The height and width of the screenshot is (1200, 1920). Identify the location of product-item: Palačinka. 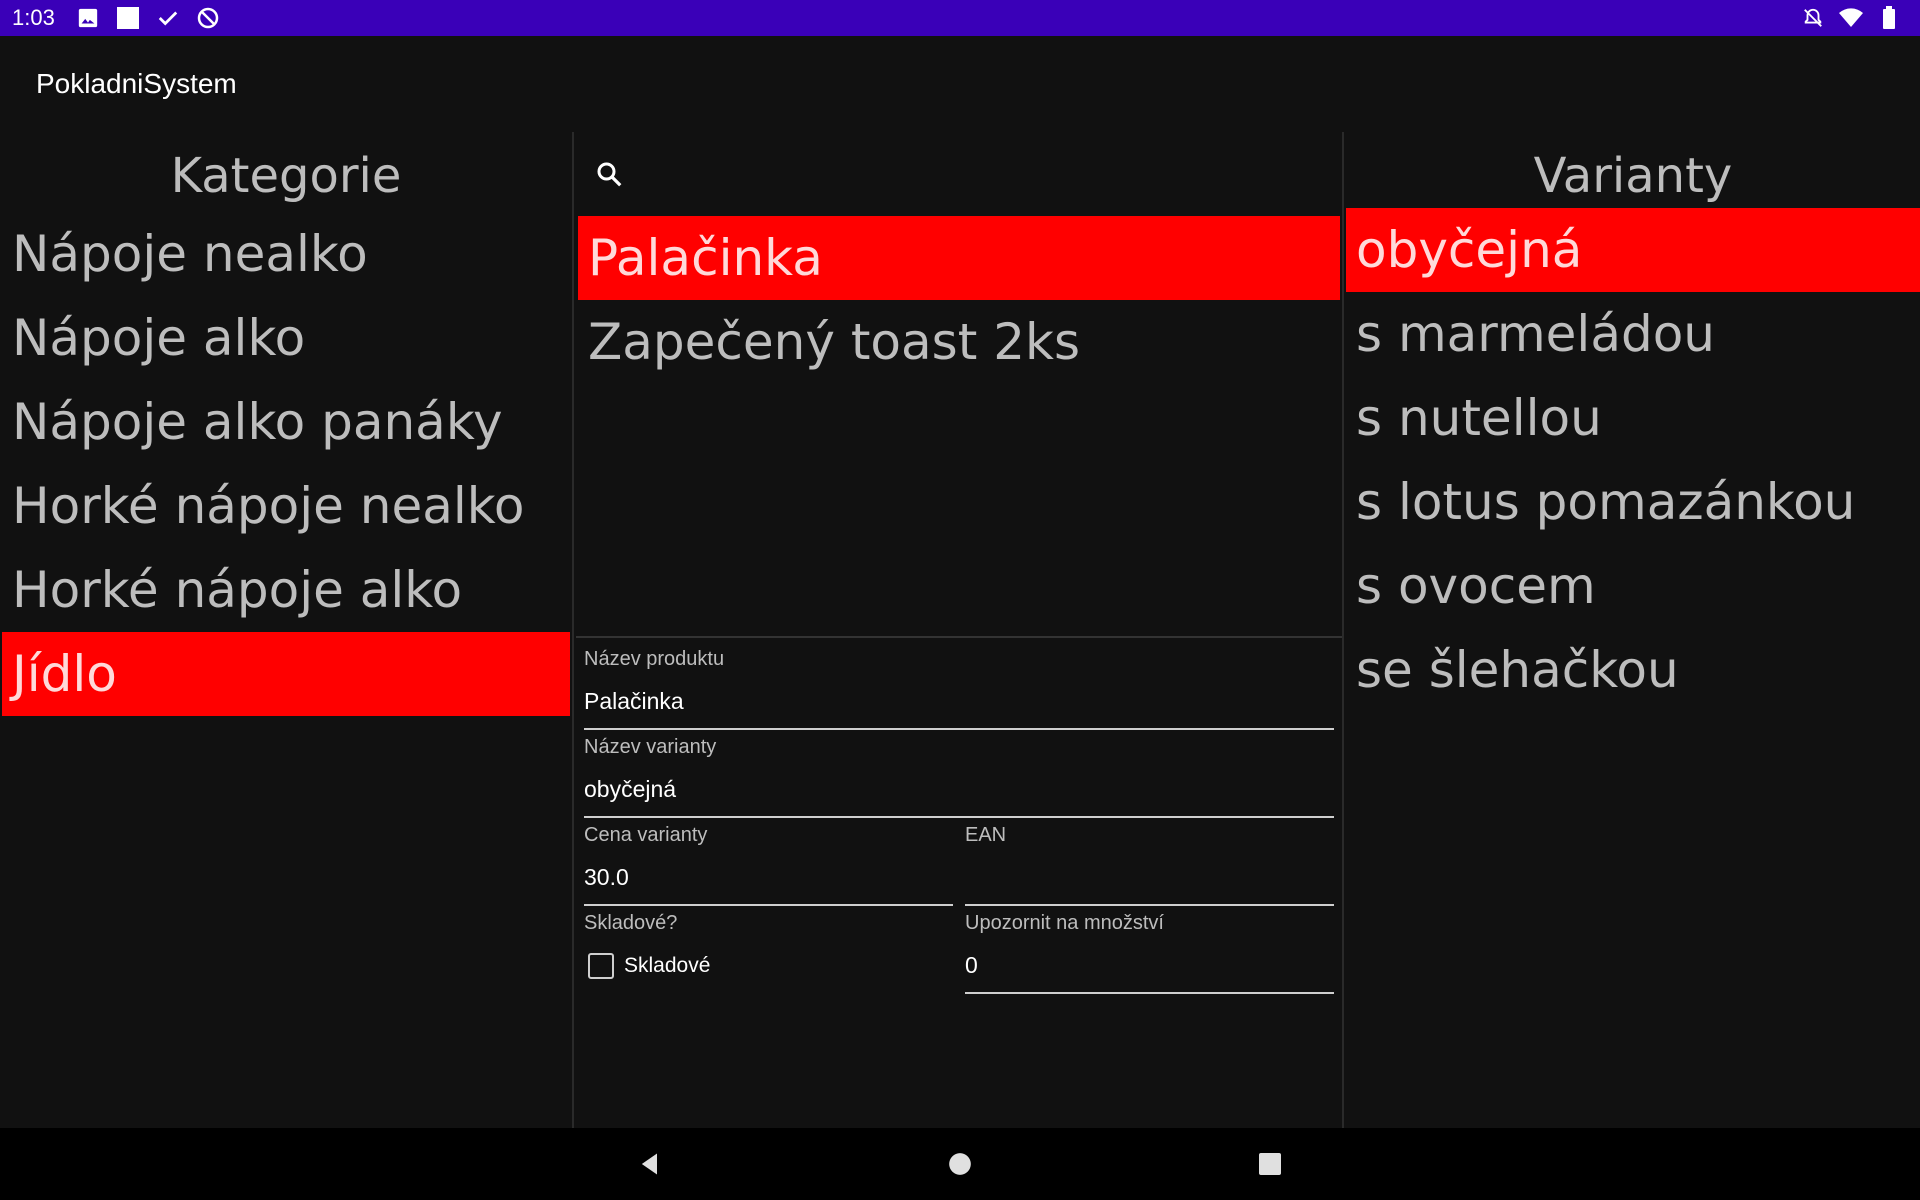
(959, 258).